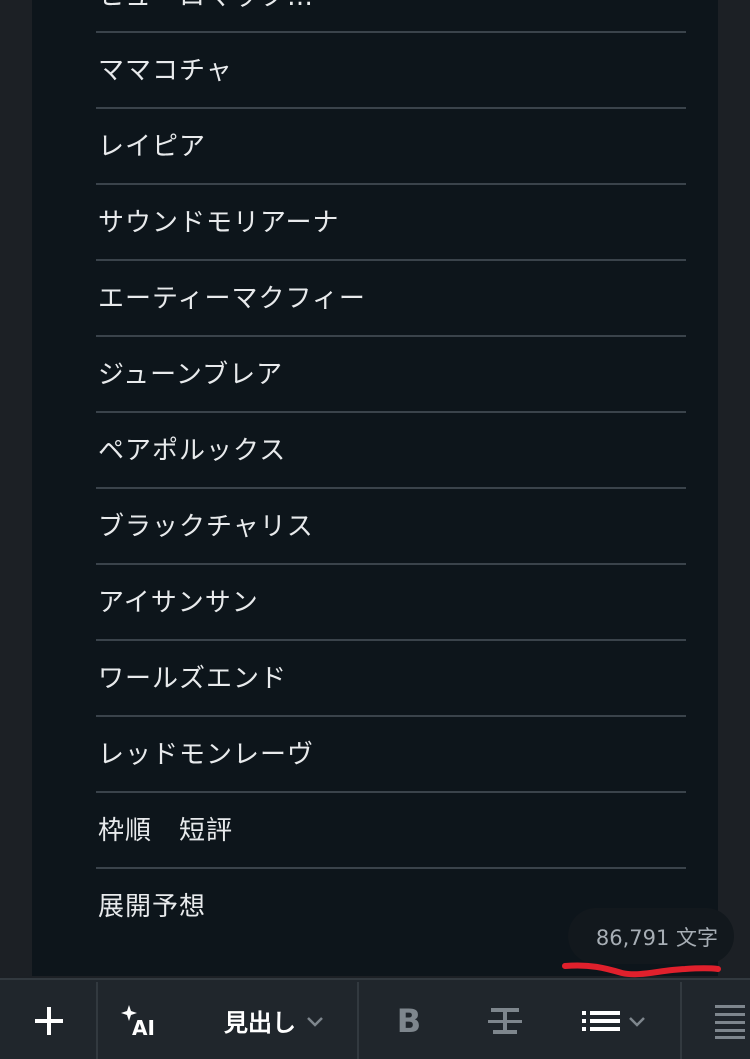 Image resolution: width=750 pixels, height=1059 pixels. I want to click on list-item-label: 展開予想, so click(152, 907).